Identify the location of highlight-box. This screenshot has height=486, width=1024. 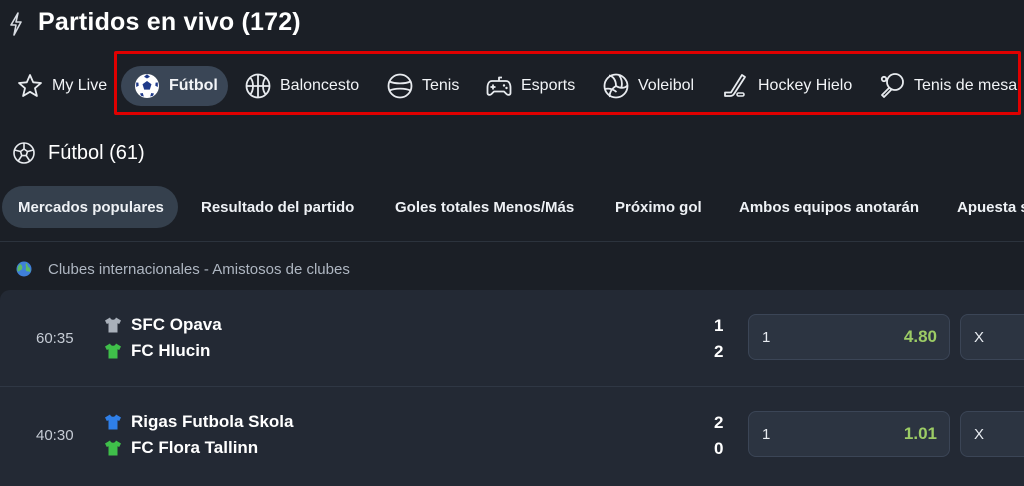
(567, 83).